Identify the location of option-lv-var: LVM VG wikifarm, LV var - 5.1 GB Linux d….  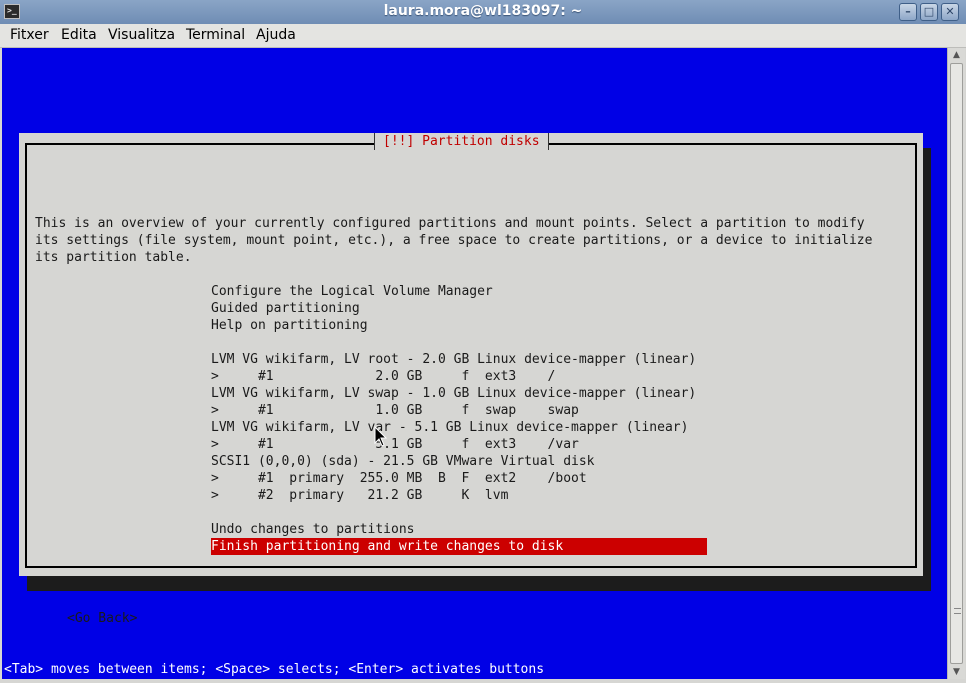
(449, 427).